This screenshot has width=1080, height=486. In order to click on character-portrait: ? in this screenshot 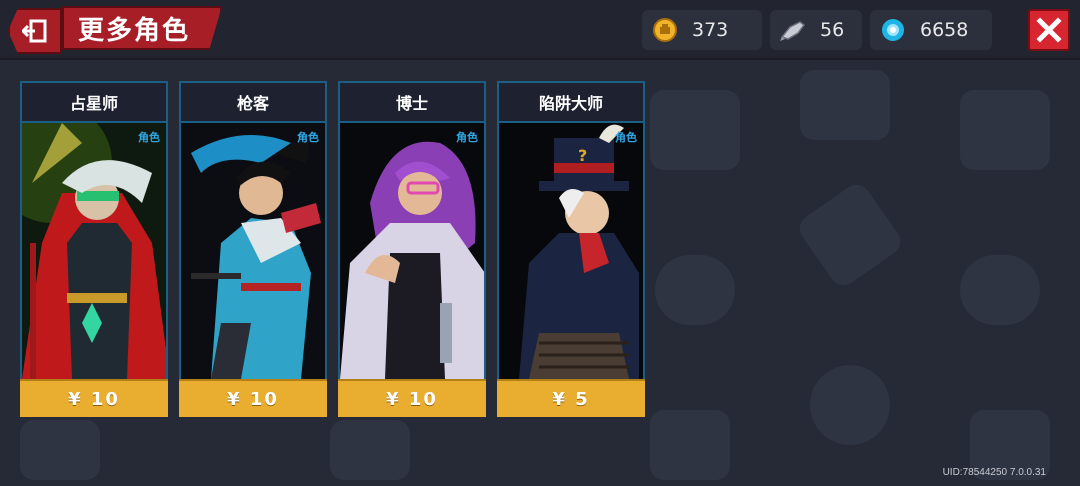, I will do `click(571, 251)`.